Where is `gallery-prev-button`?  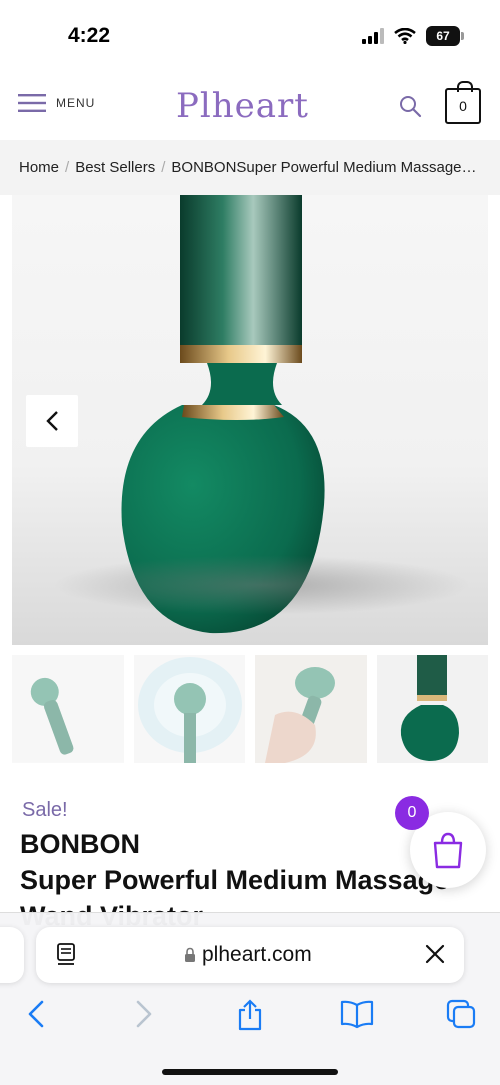 gallery-prev-button is located at coordinates (52, 421).